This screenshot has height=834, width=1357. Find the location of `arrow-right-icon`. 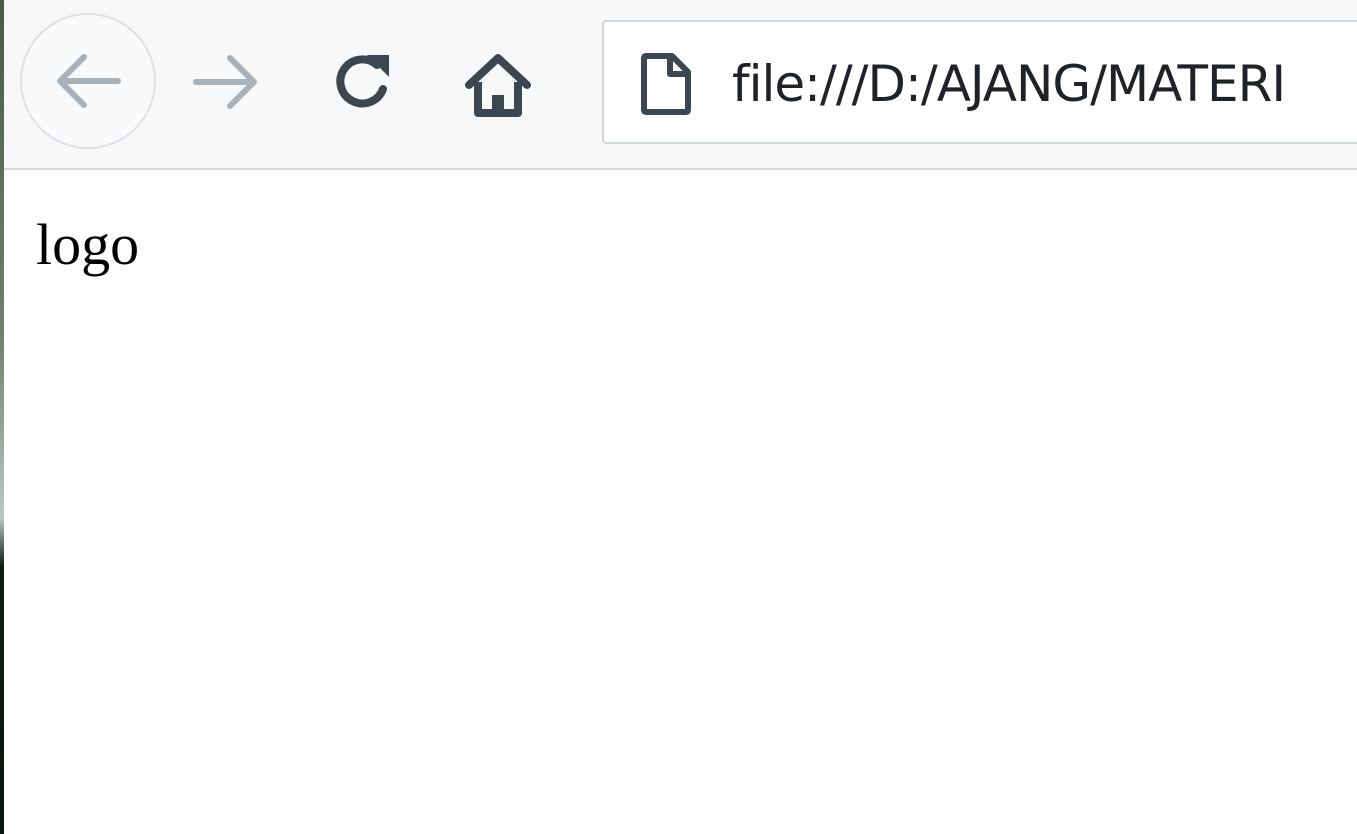

arrow-right-icon is located at coordinates (225, 82).